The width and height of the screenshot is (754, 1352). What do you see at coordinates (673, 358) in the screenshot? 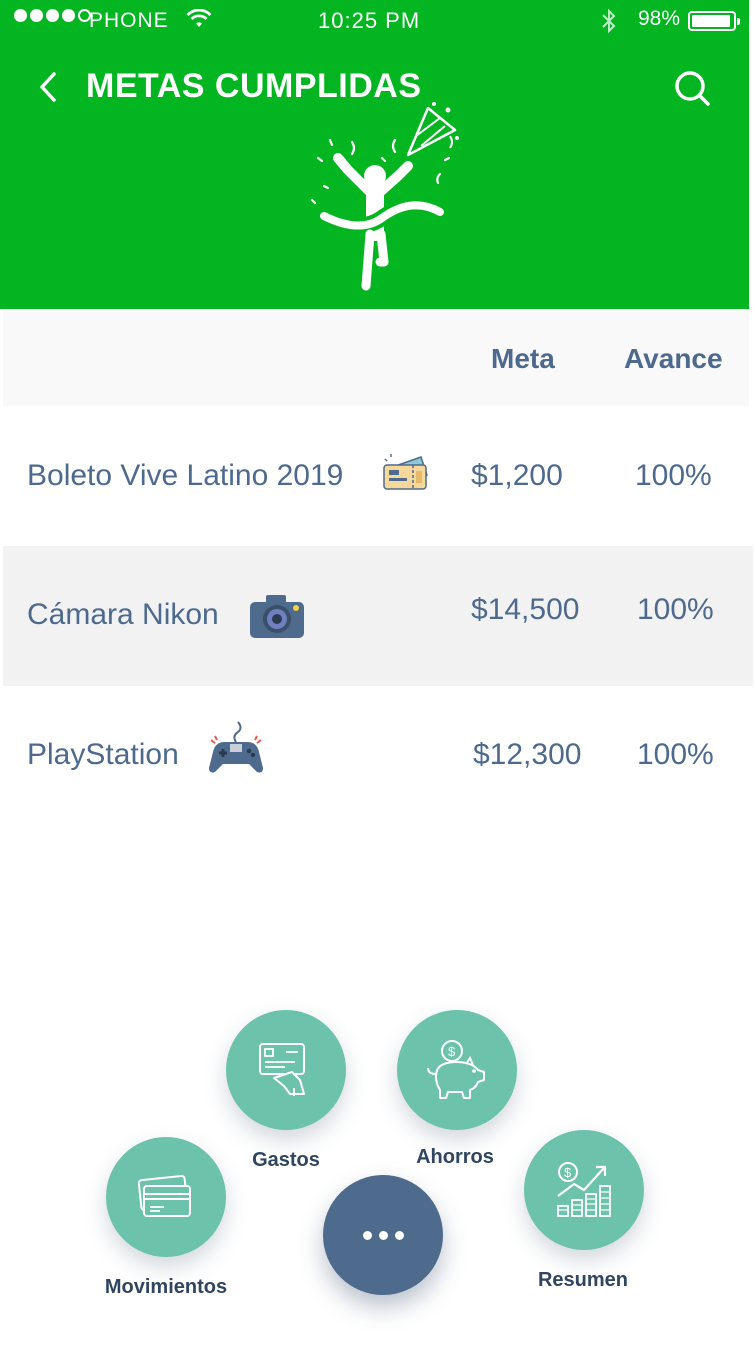
I see `column-header-avance: Avance` at bounding box center [673, 358].